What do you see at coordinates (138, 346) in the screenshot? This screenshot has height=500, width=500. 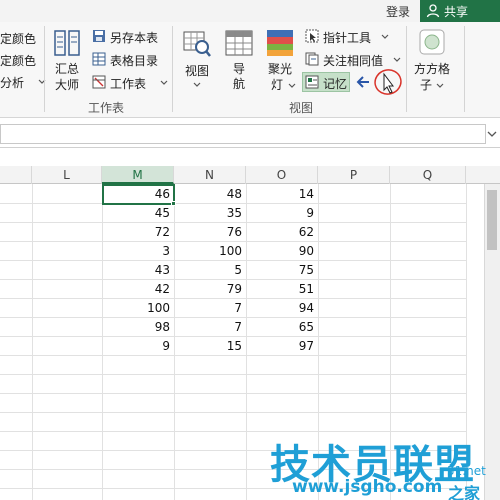 I see `cell-m9: 9` at bounding box center [138, 346].